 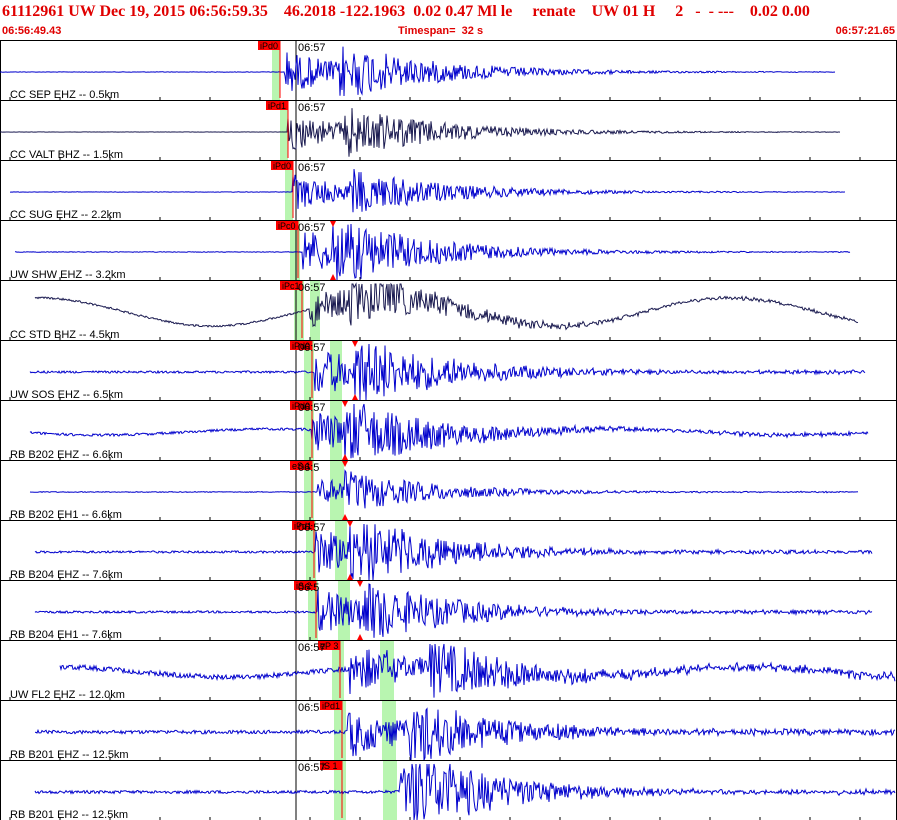 What do you see at coordinates (64, 95) in the screenshot?
I see `station-label: CC SEP EHZ -- 0.5km` at bounding box center [64, 95].